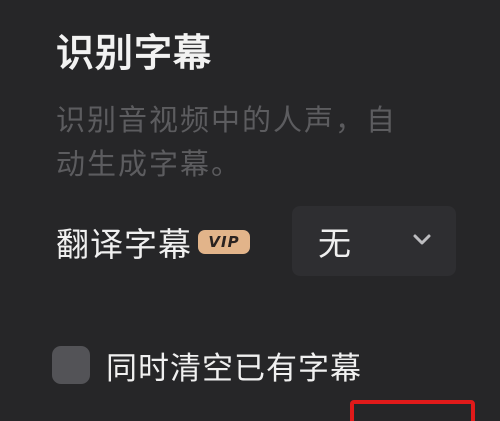 This screenshot has height=421, width=500. Describe the element at coordinates (227, 120) in the screenshot. I see `description-line-1: 识别音视频中的人声，自` at that location.